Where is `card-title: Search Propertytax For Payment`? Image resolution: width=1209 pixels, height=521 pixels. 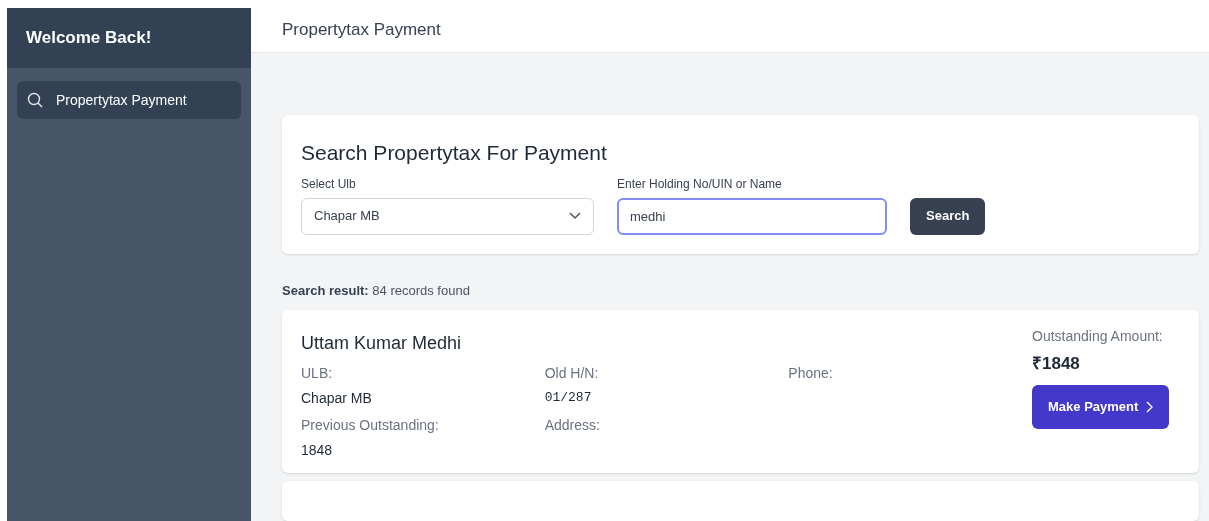
card-title: Search Propertytax For Payment is located at coordinates (454, 153).